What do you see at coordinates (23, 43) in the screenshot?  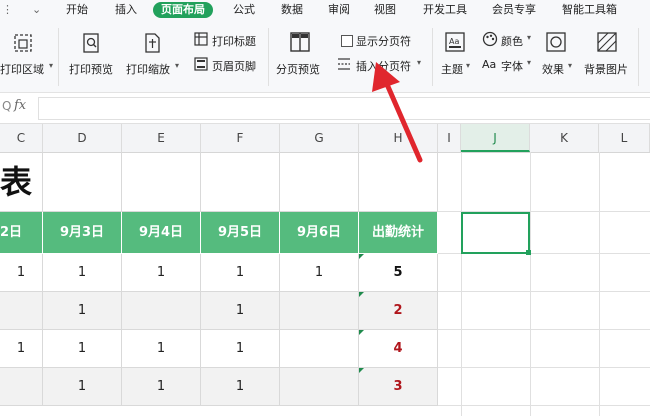 I see `print-area-icon` at bounding box center [23, 43].